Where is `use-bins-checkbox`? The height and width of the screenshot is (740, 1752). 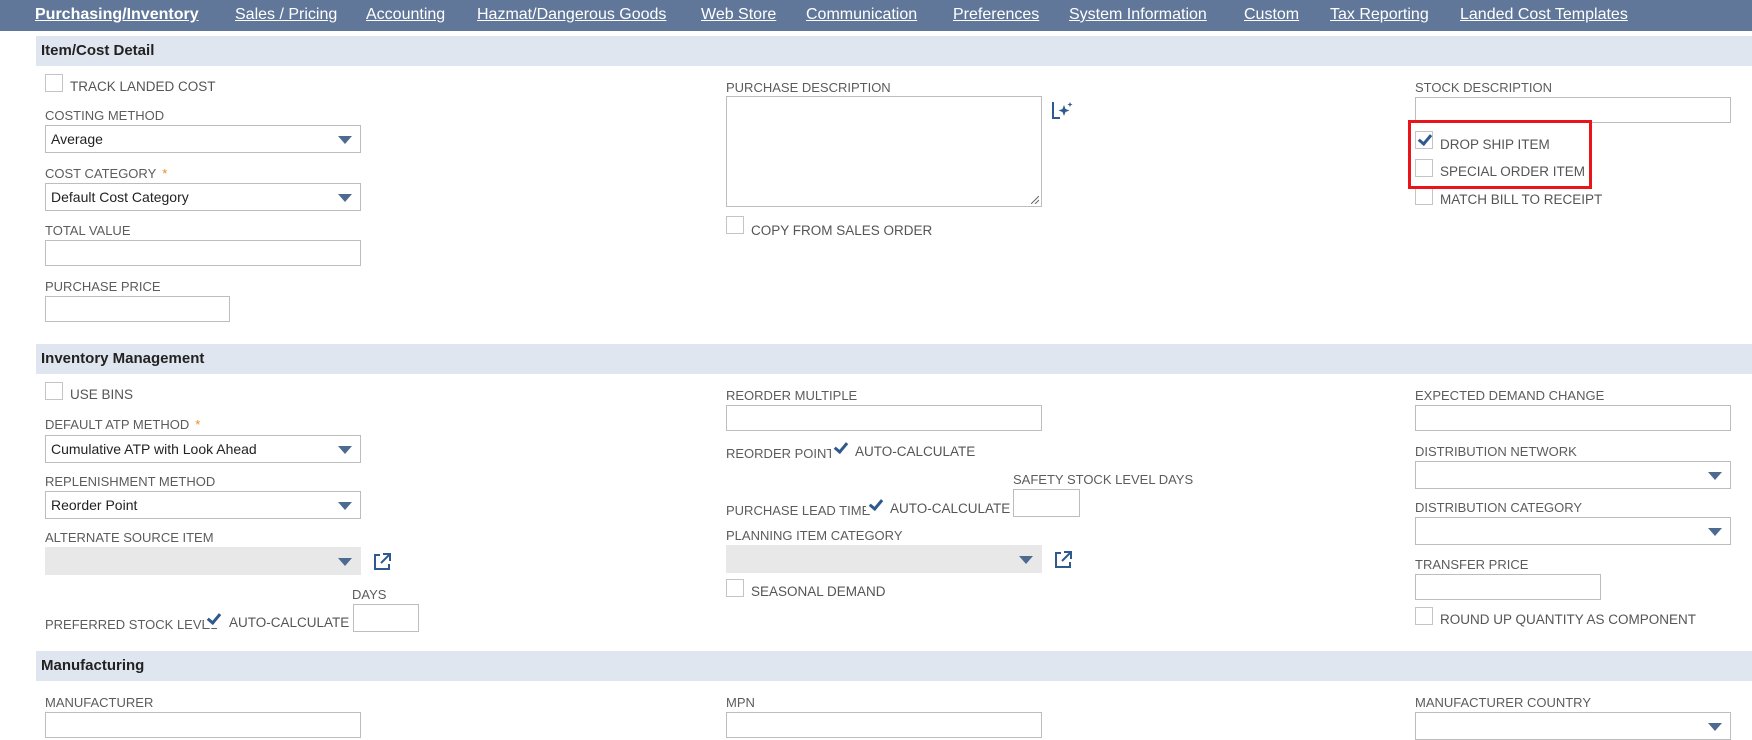
use-bins-checkbox is located at coordinates (54, 391).